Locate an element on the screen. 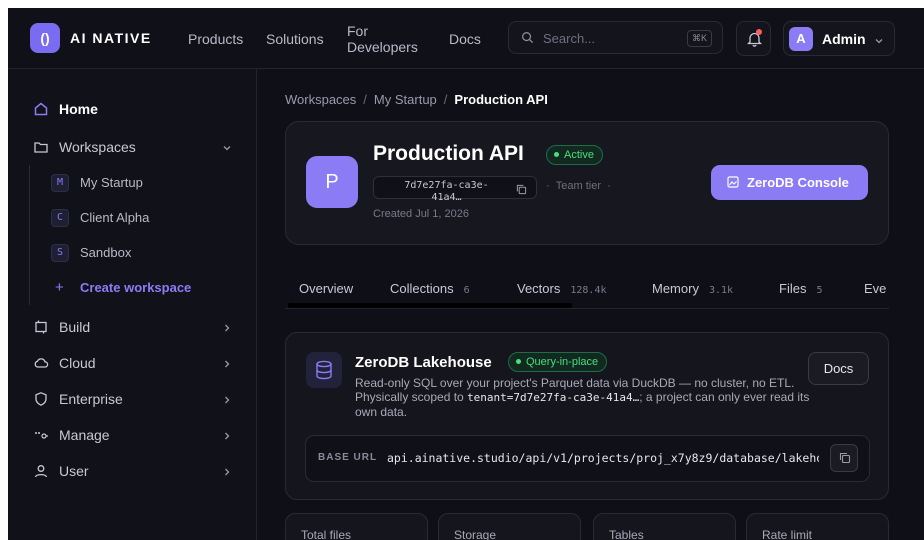 The width and height of the screenshot is (924, 540). notifications-button is located at coordinates (753, 38).